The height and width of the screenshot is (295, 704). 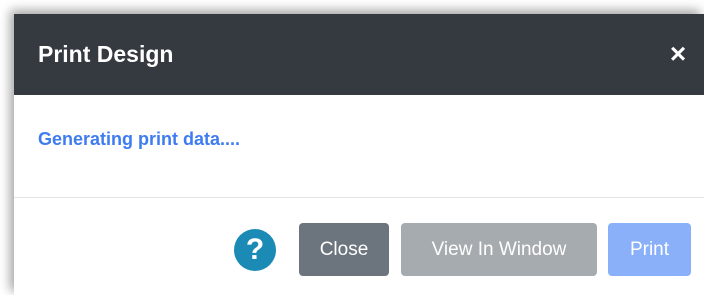 I want to click on help-icon: ?, so click(x=255, y=250).